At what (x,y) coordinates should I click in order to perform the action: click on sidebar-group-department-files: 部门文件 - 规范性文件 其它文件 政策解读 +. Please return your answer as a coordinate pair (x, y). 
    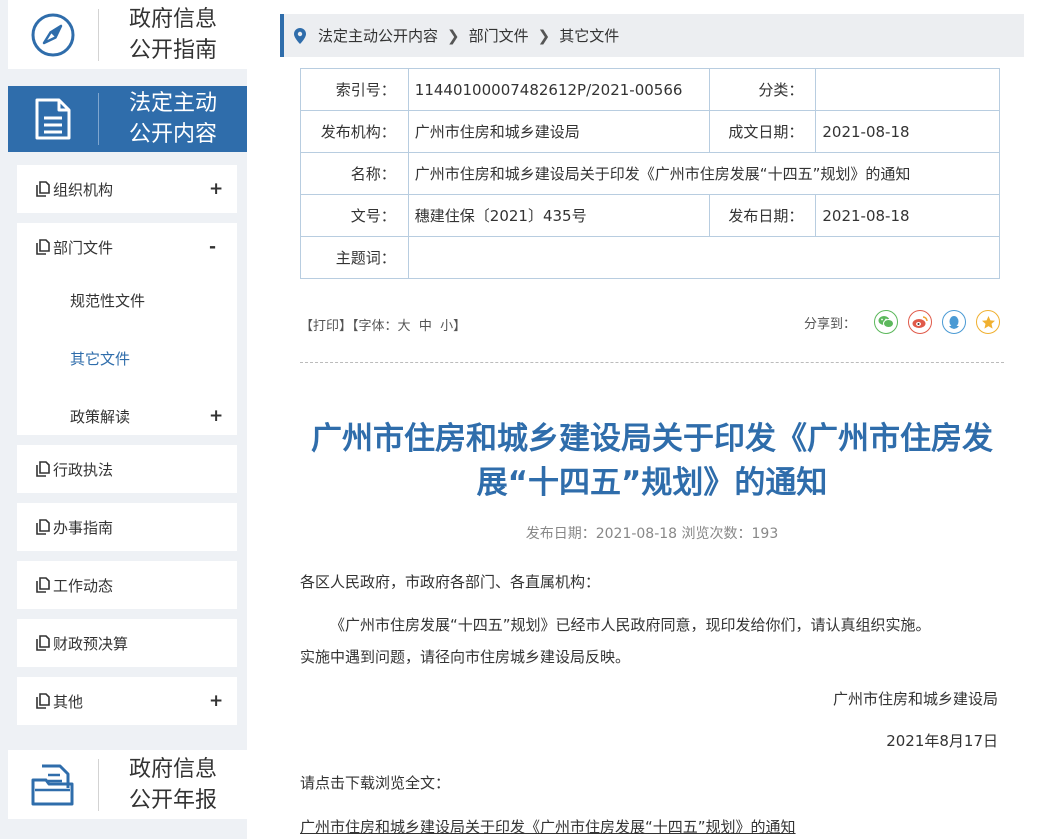
    Looking at the image, I should click on (127, 329).